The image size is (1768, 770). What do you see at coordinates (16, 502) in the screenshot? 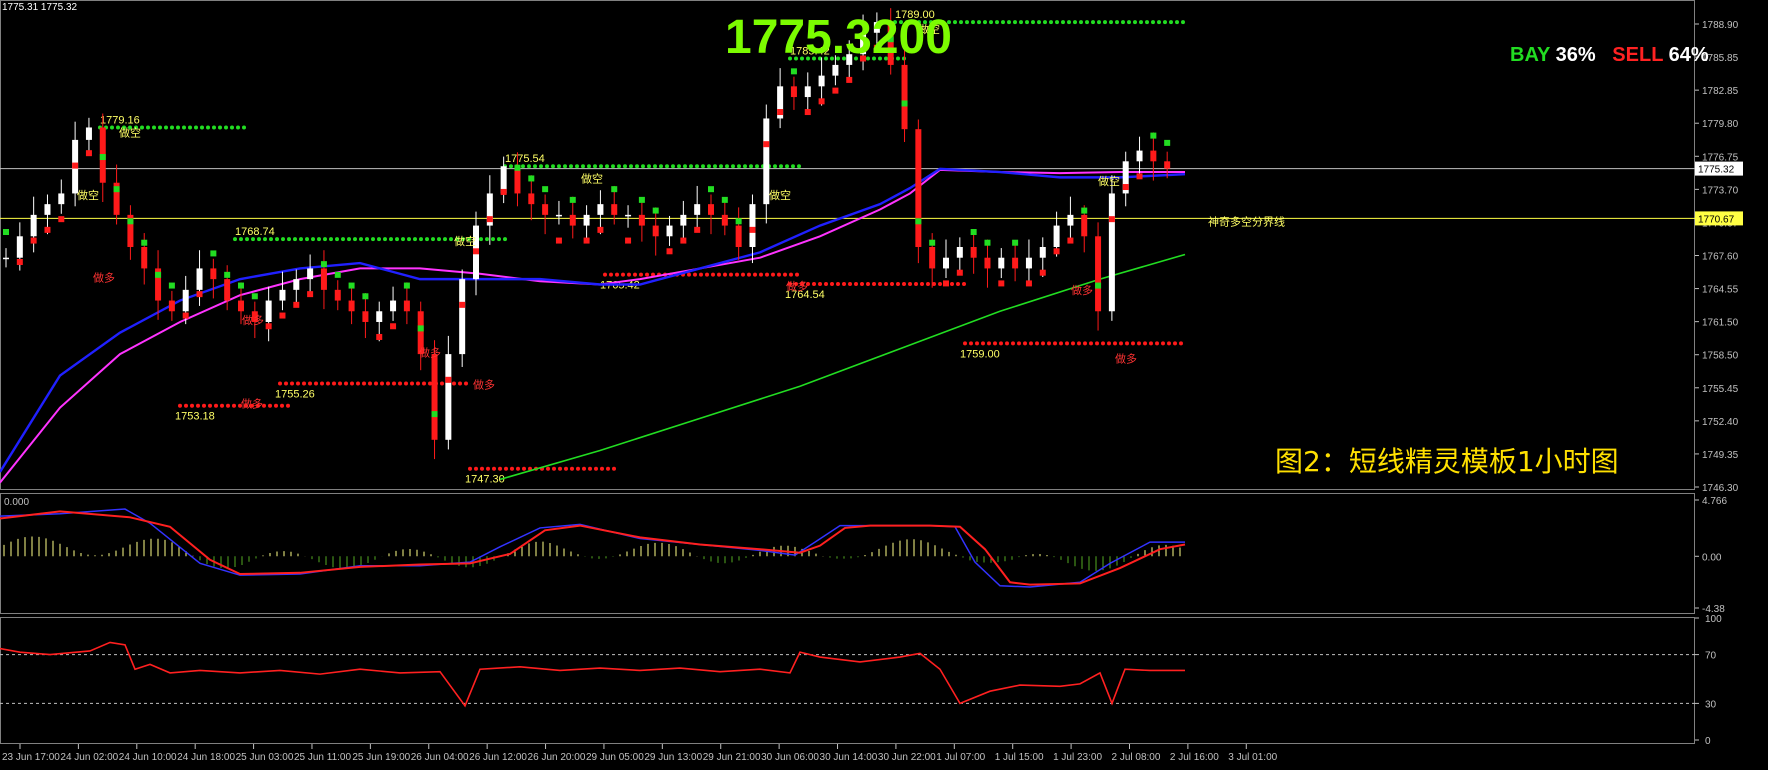
I see `macd-label: 0.000` at bounding box center [16, 502].